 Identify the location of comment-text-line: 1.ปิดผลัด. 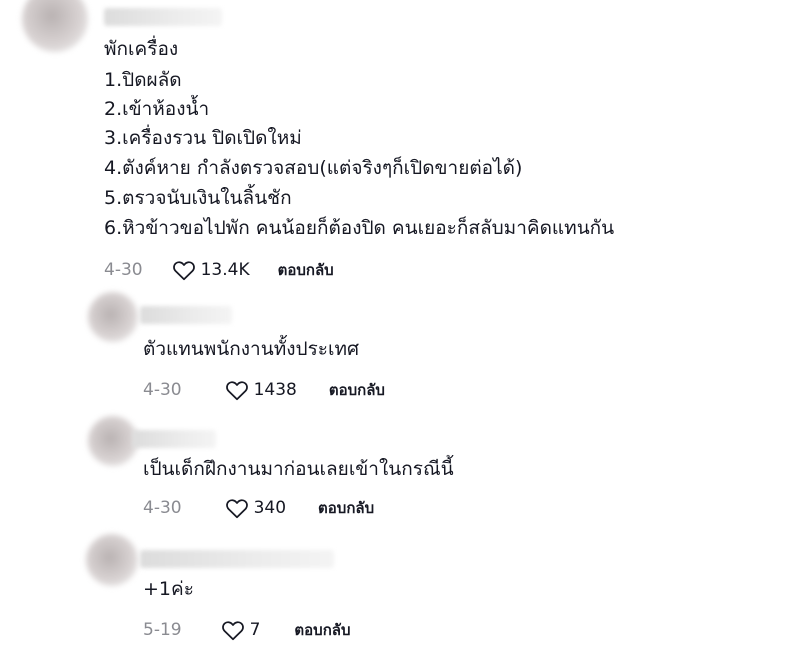
(143, 80).